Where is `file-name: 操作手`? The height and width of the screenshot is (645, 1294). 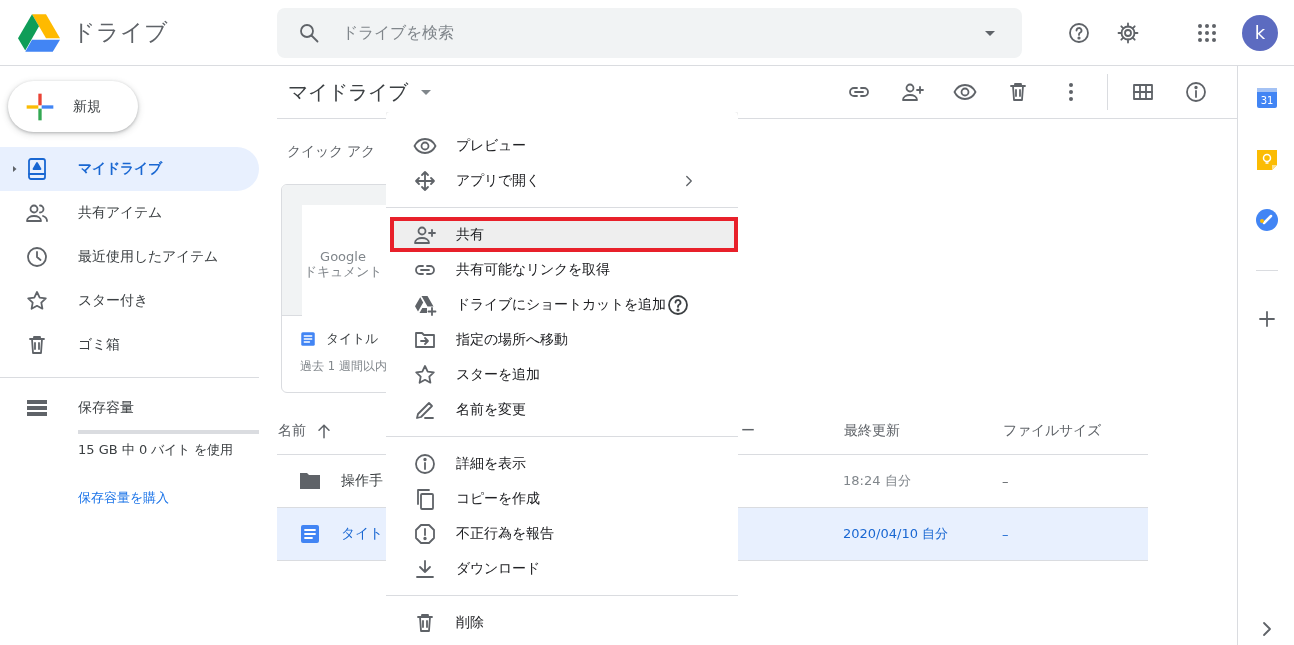 file-name: 操作手 is located at coordinates (362, 481).